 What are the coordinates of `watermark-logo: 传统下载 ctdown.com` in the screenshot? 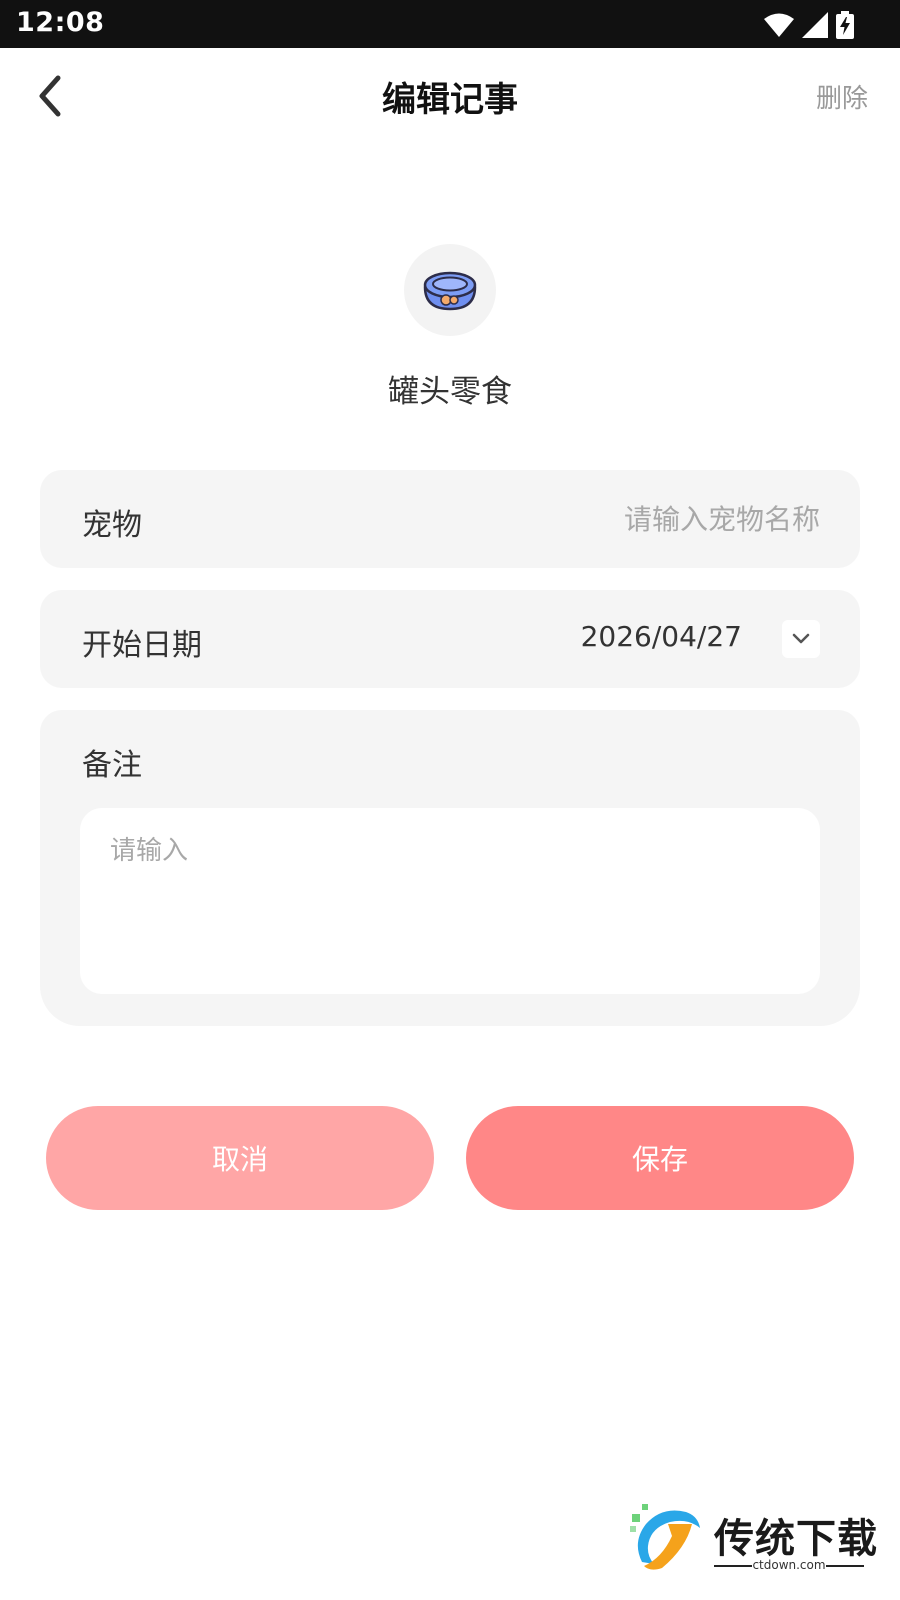 It's located at (753, 1542).